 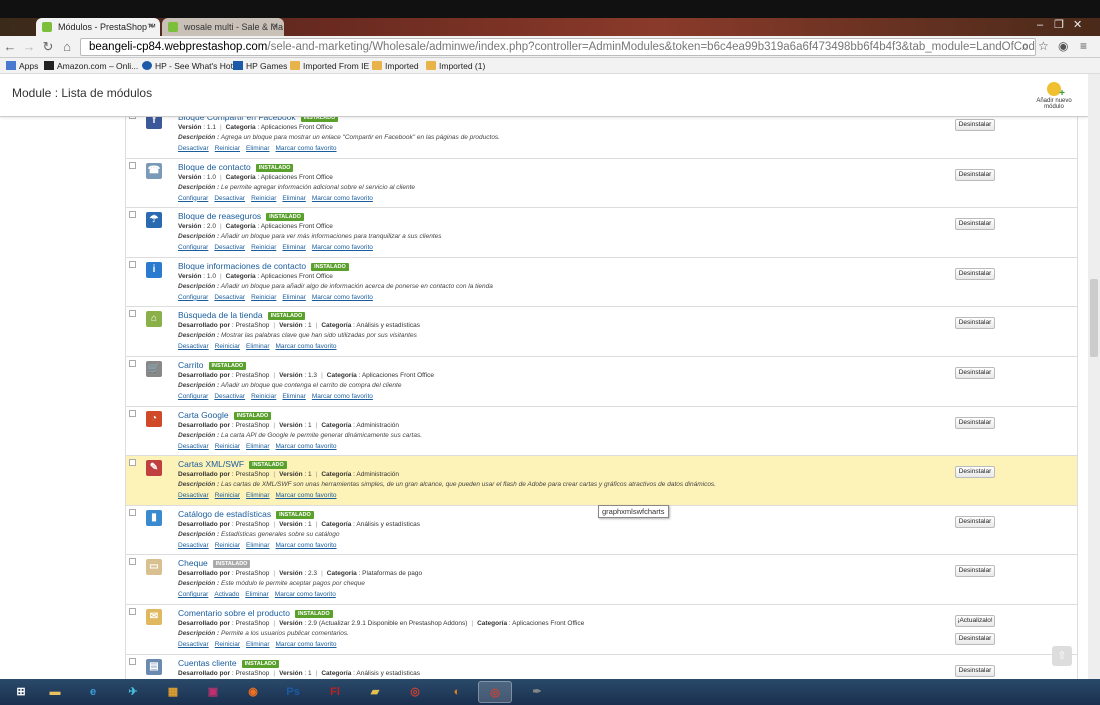 I want to click on chrome-icon: ◎, so click(x=415, y=692).